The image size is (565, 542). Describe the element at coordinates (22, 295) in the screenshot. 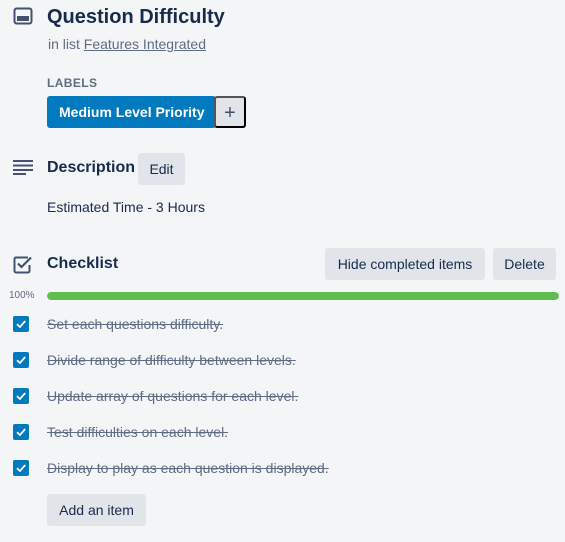

I see `progress-percentage: 100%` at that location.